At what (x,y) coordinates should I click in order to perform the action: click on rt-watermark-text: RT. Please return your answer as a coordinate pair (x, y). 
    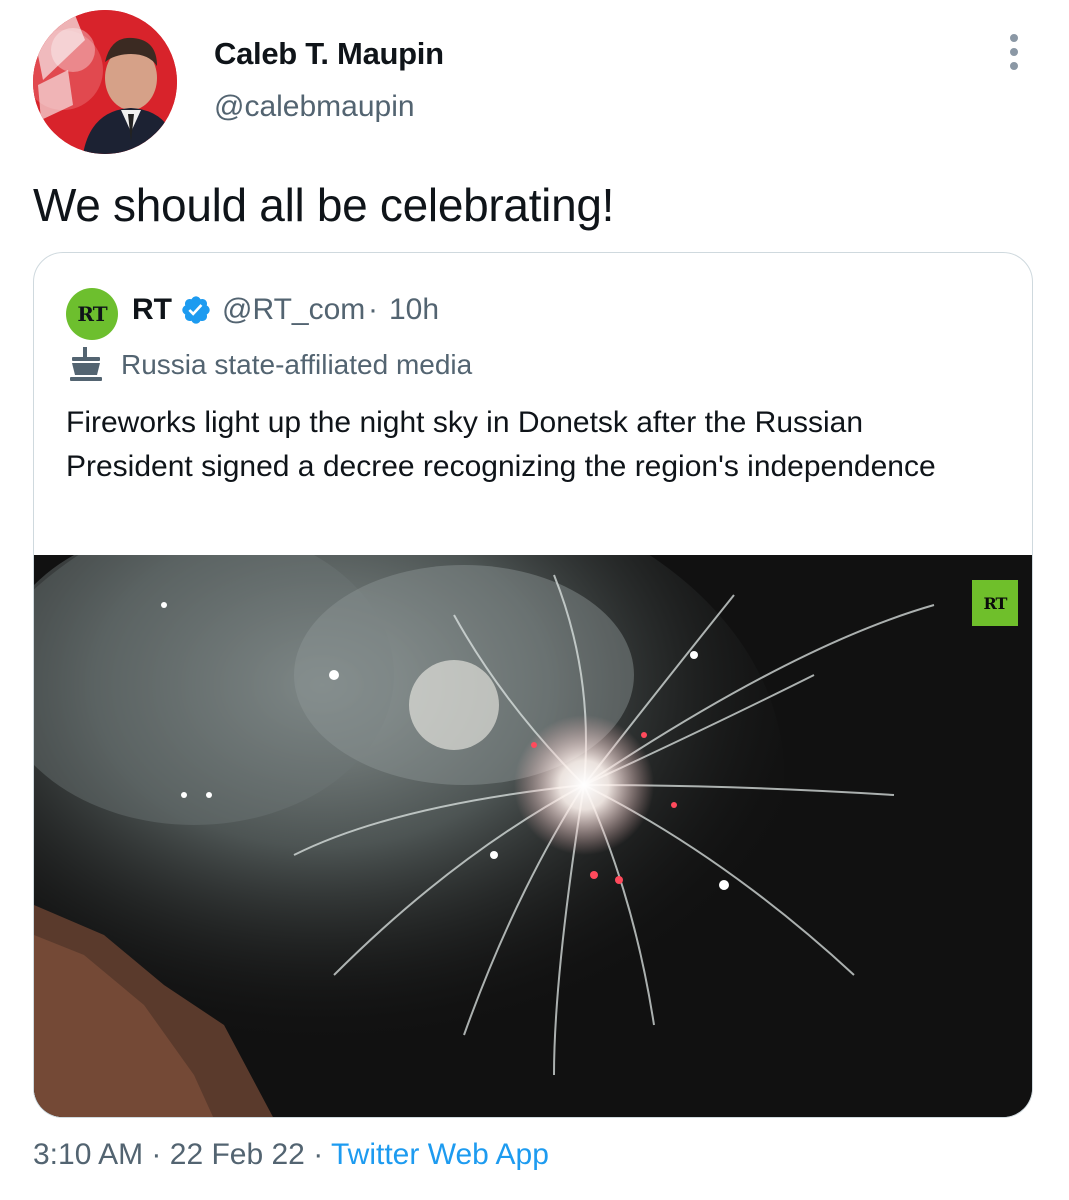
    Looking at the image, I should click on (995, 603).